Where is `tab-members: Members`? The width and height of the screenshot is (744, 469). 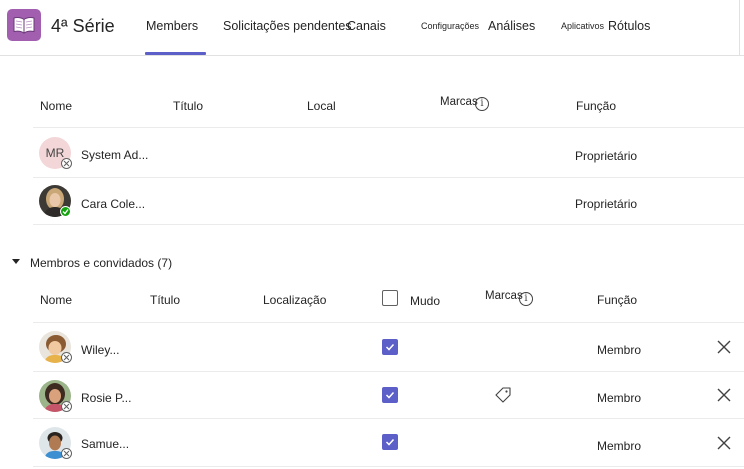 tab-members: Members is located at coordinates (172, 26).